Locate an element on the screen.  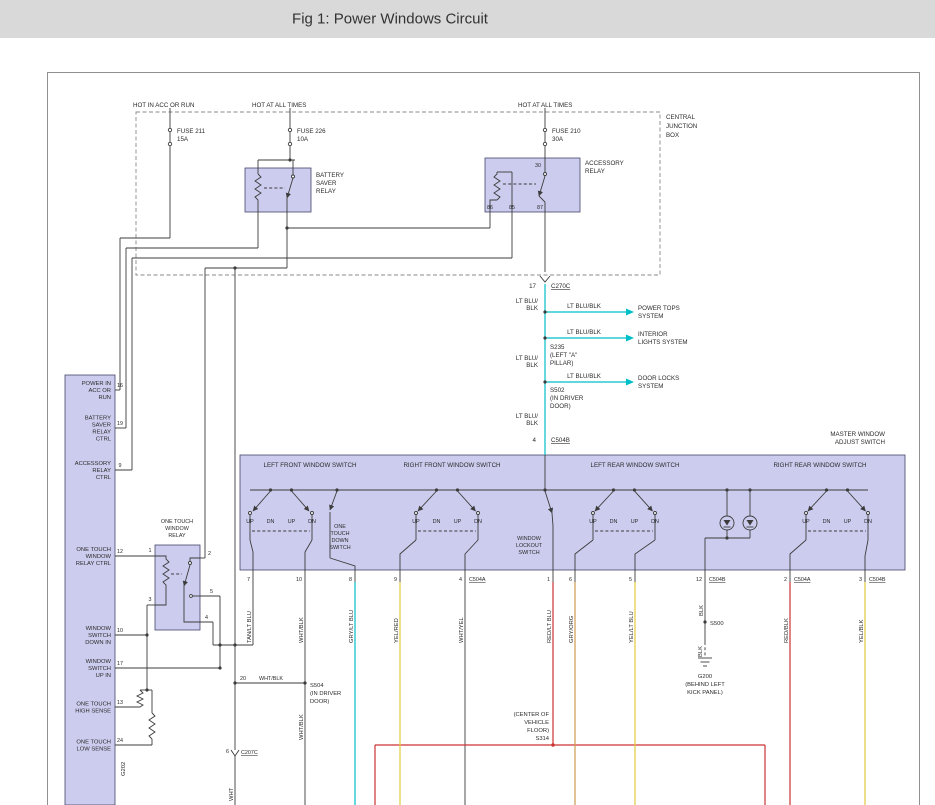
pin-number: 3 is located at coordinates (860, 580).